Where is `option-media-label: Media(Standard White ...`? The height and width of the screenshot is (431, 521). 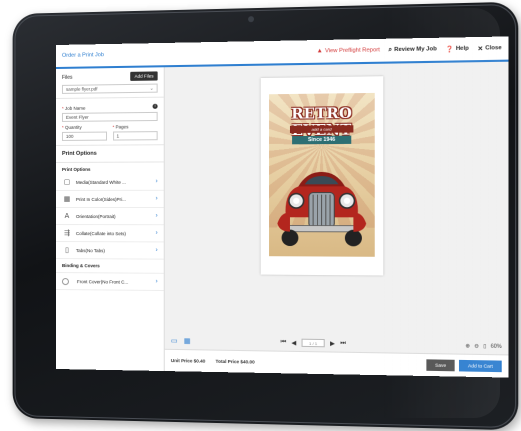
option-media-label: Media(Standard White ... is located at coordinates (100, 182).